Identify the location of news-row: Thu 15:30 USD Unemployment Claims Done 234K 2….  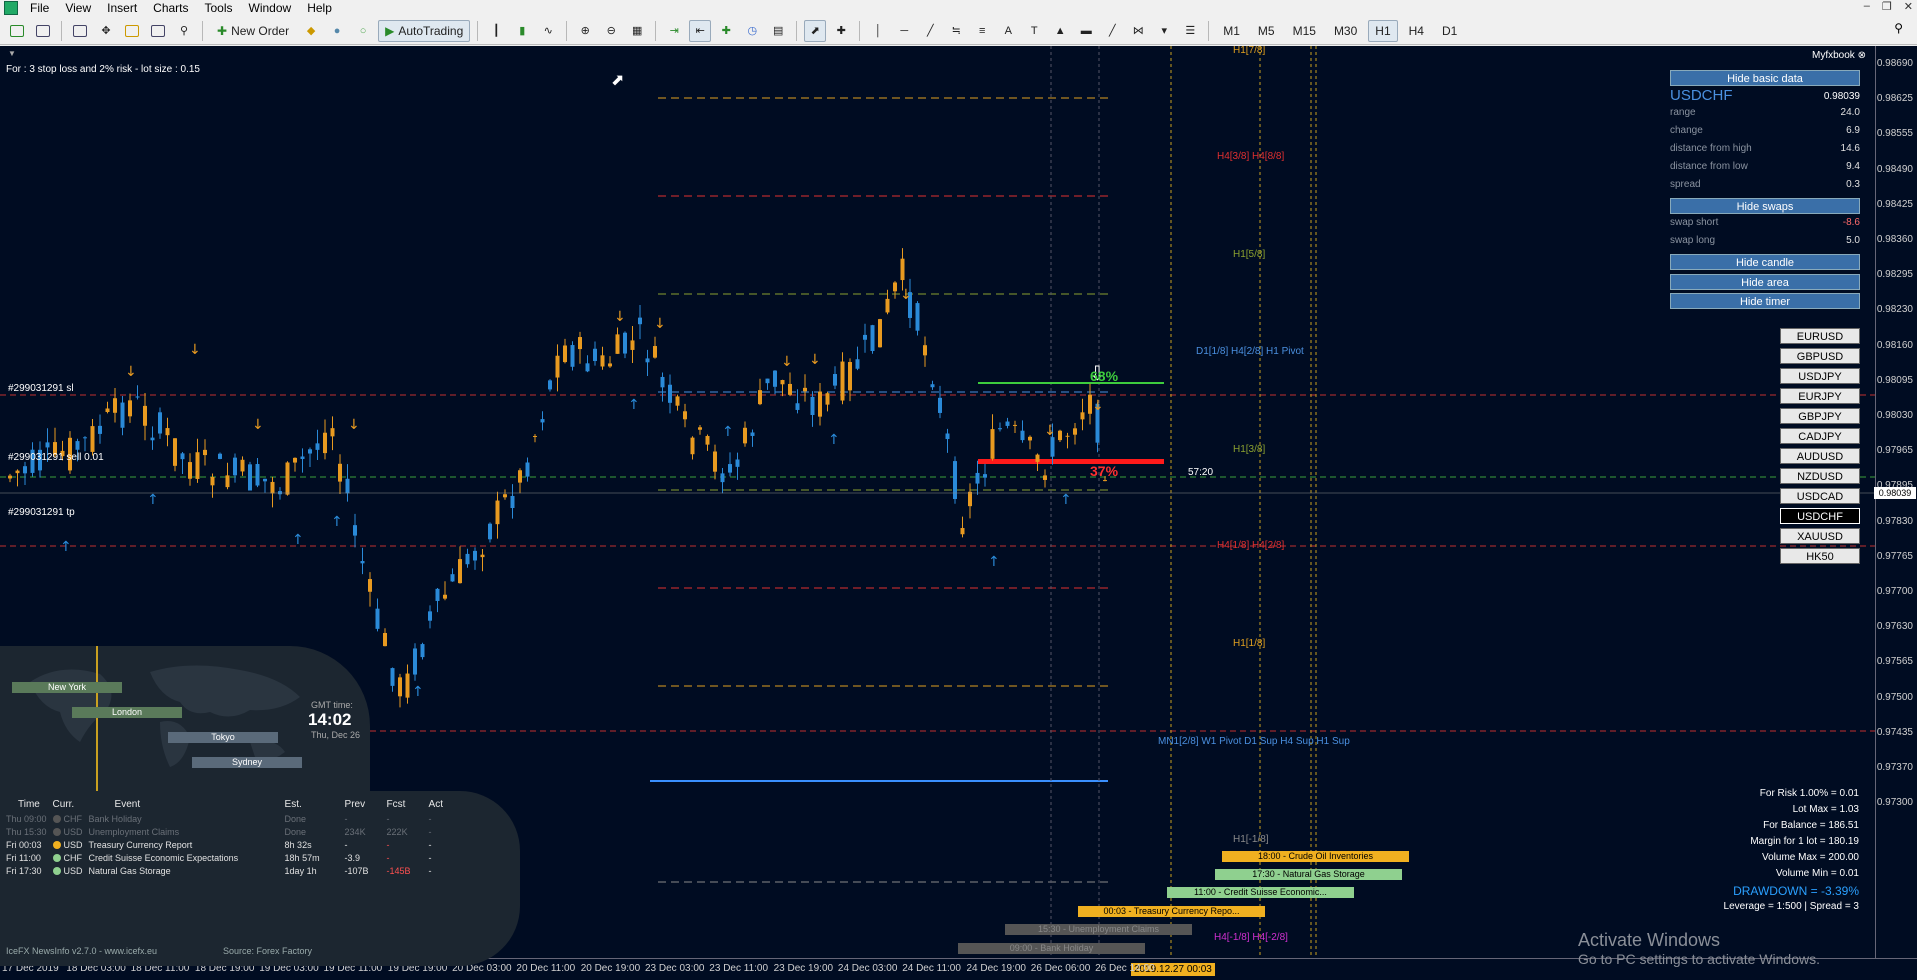
(227, 831).